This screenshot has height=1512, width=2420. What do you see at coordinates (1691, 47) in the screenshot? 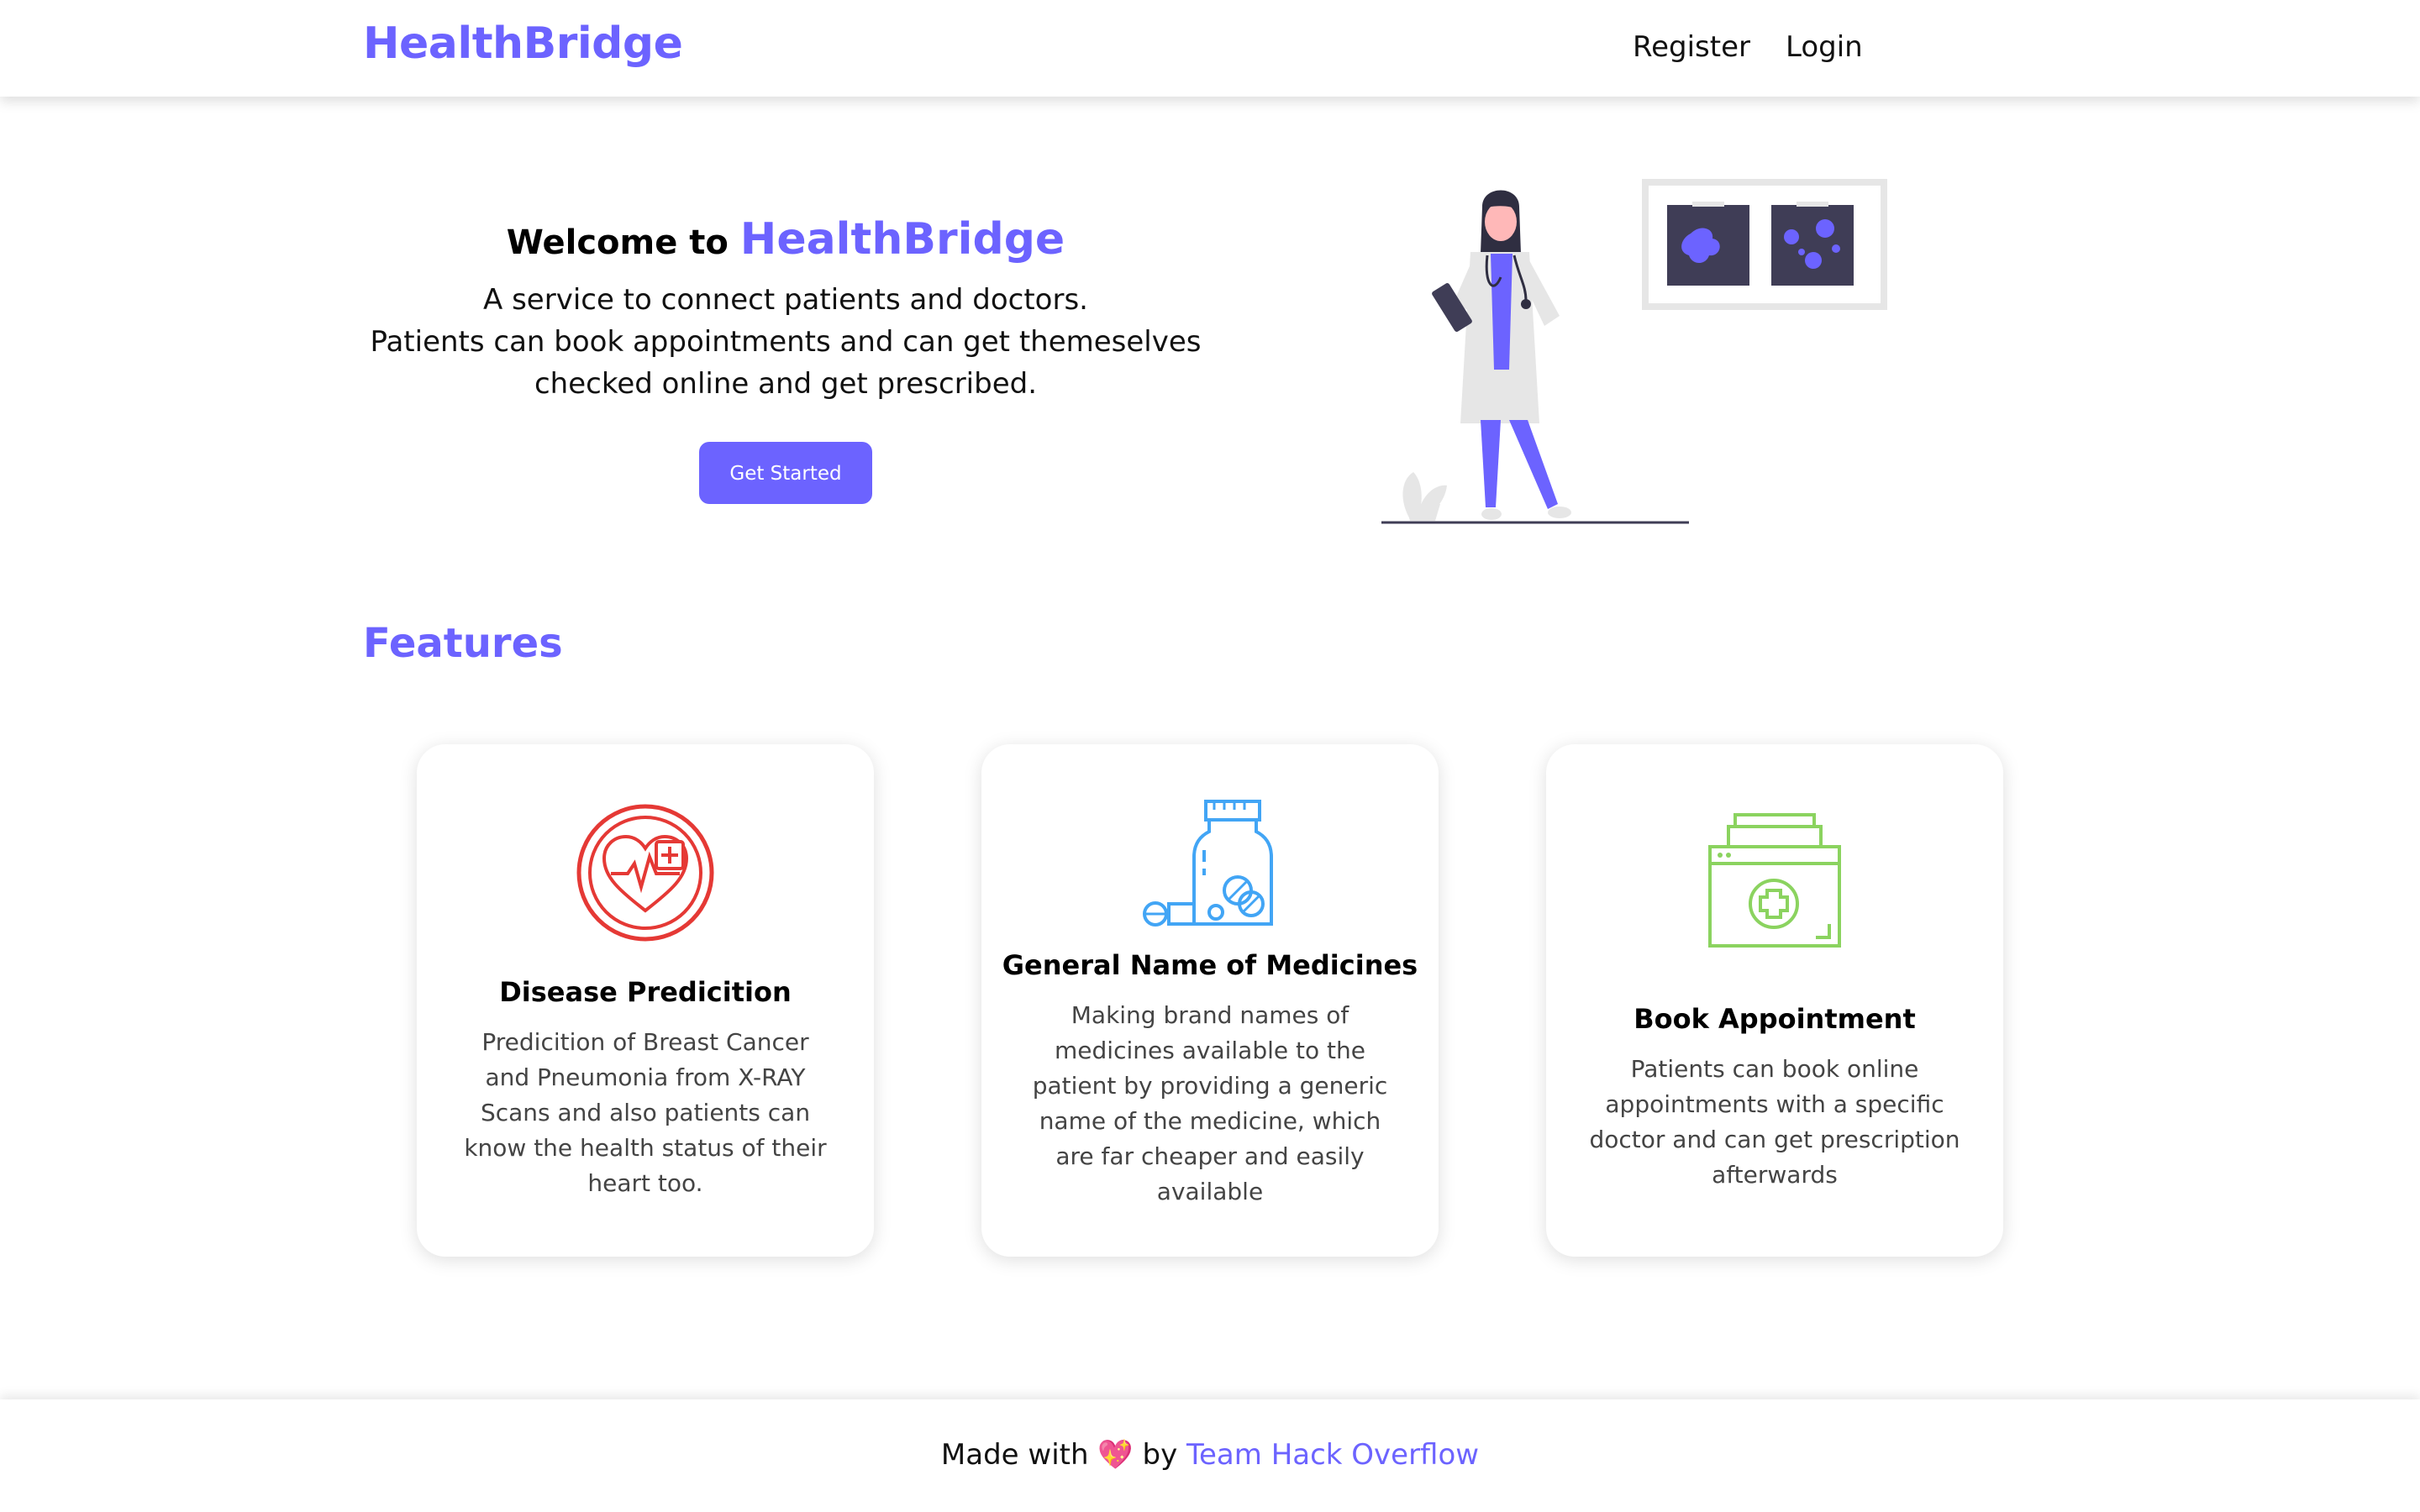
I see `register-link: Register` at bounding box center [1691, 47].